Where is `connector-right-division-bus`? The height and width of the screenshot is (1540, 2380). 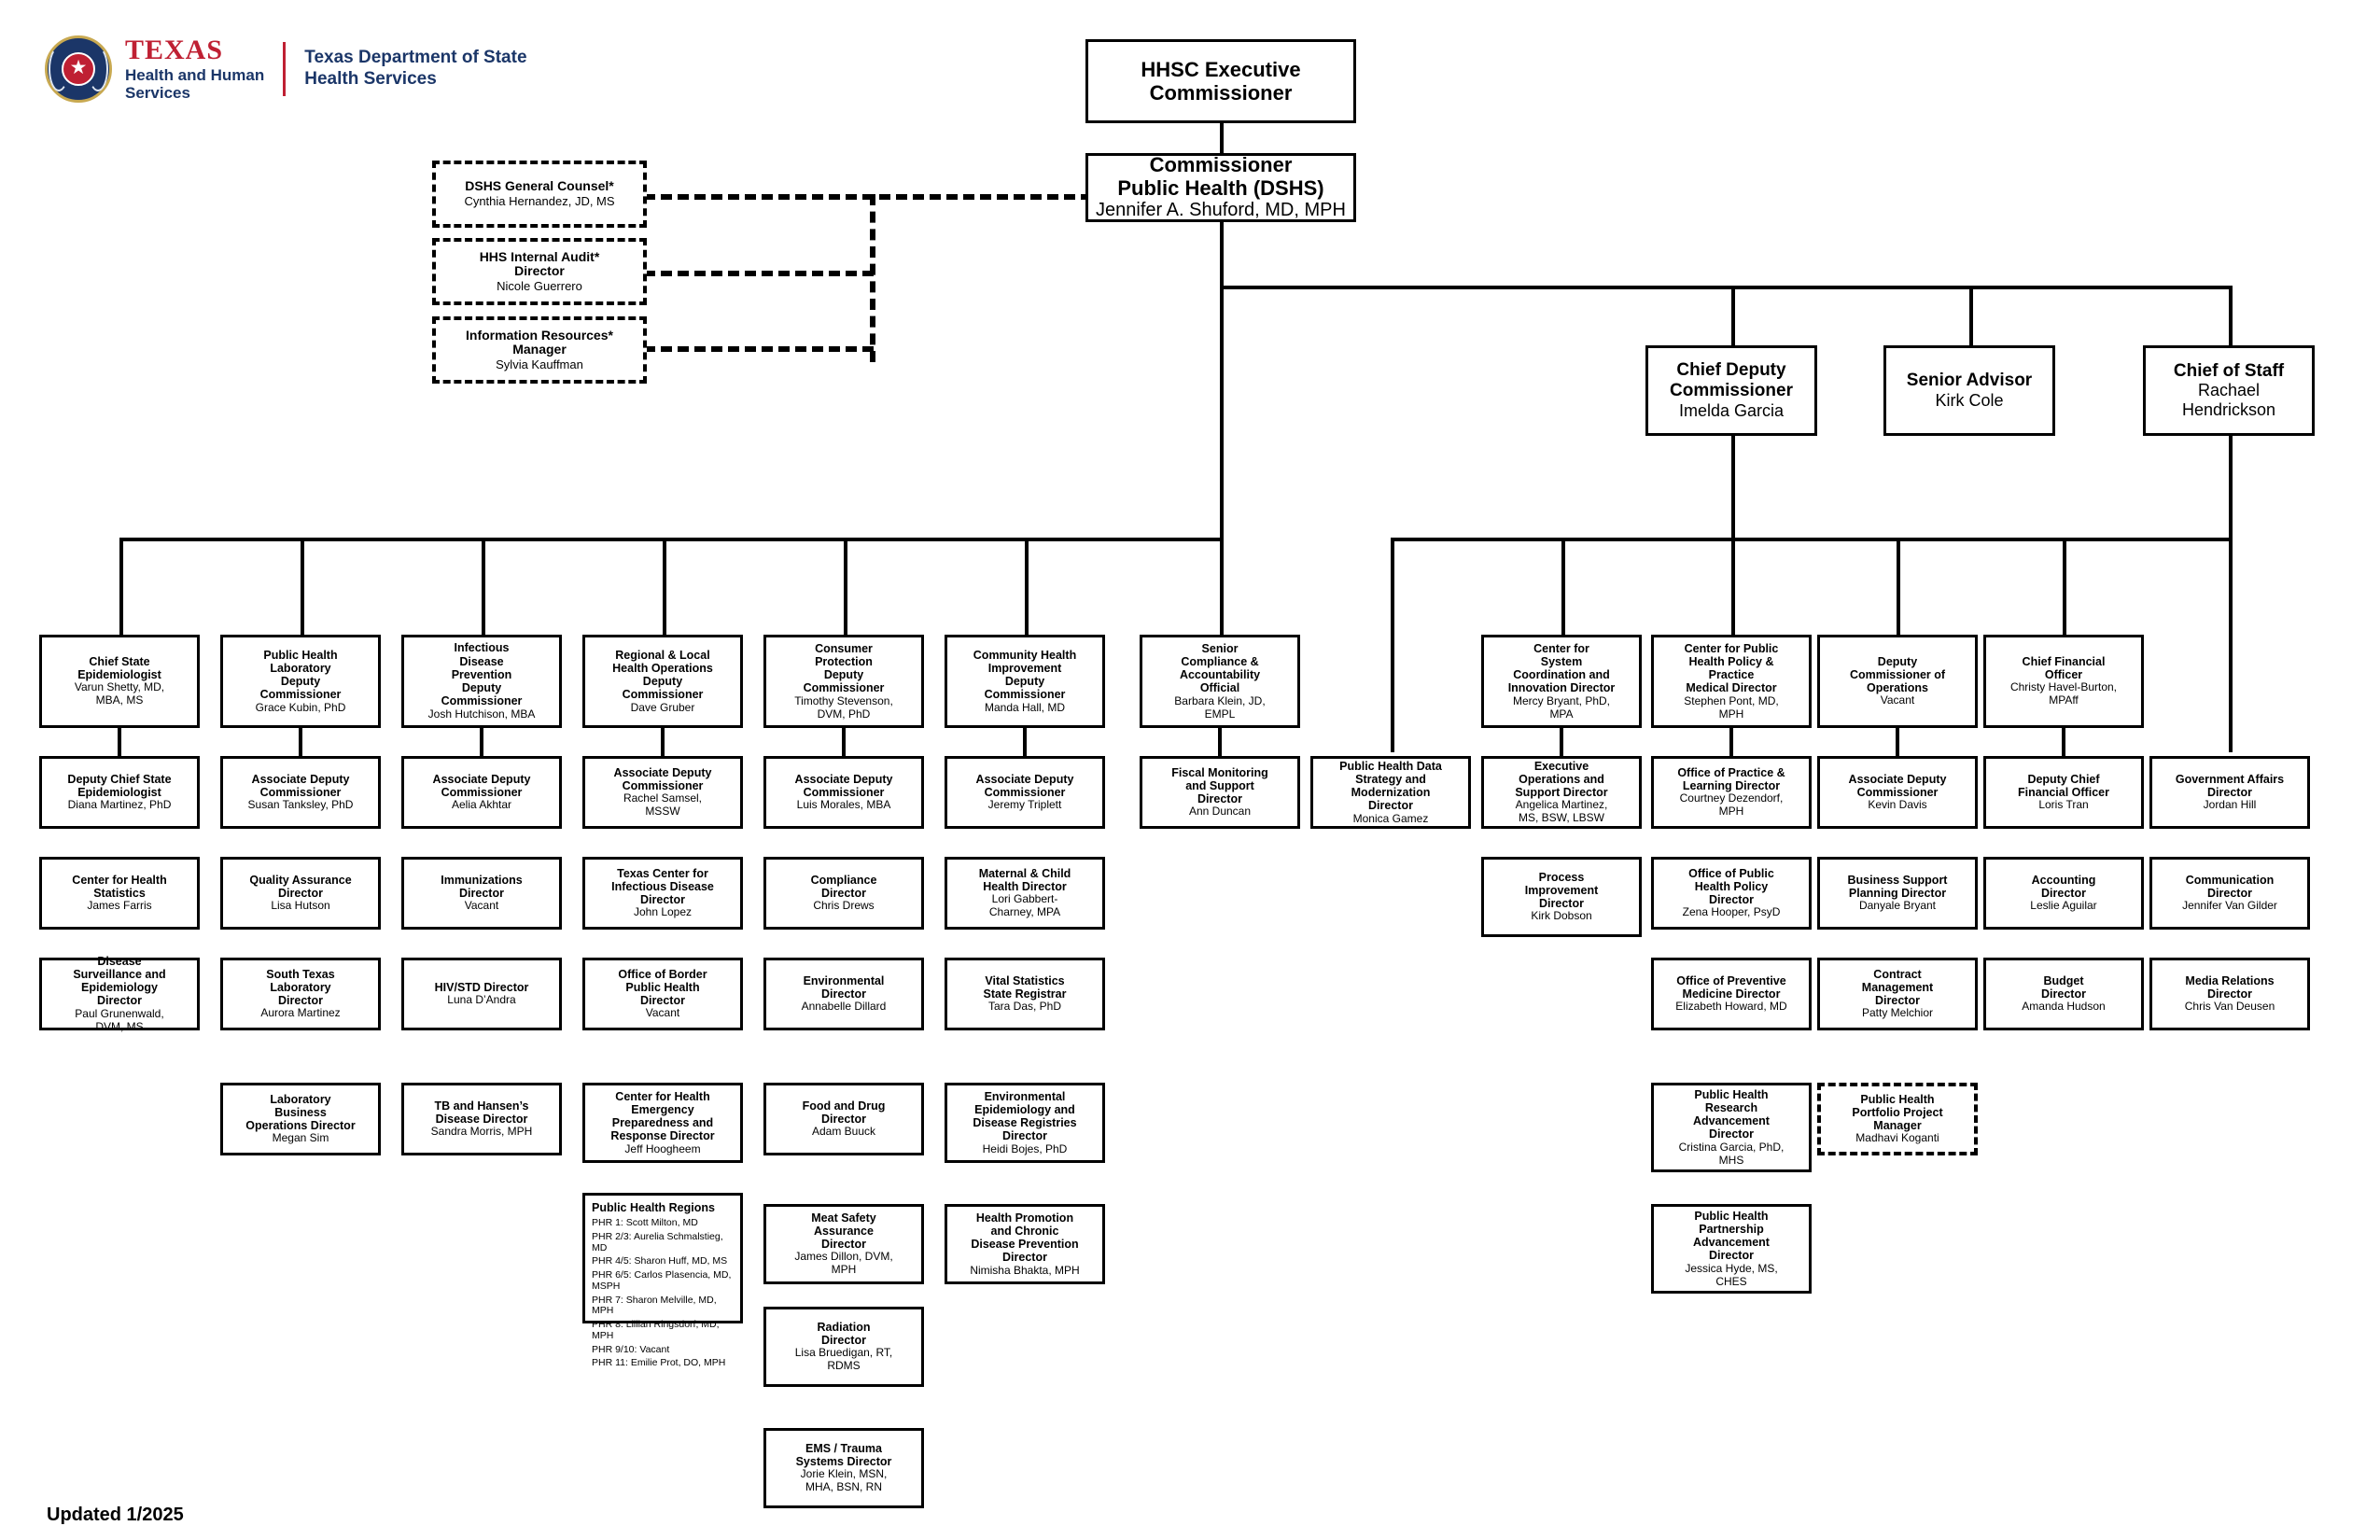
connector-right-division-bus is located at coordinates (1811, 539).